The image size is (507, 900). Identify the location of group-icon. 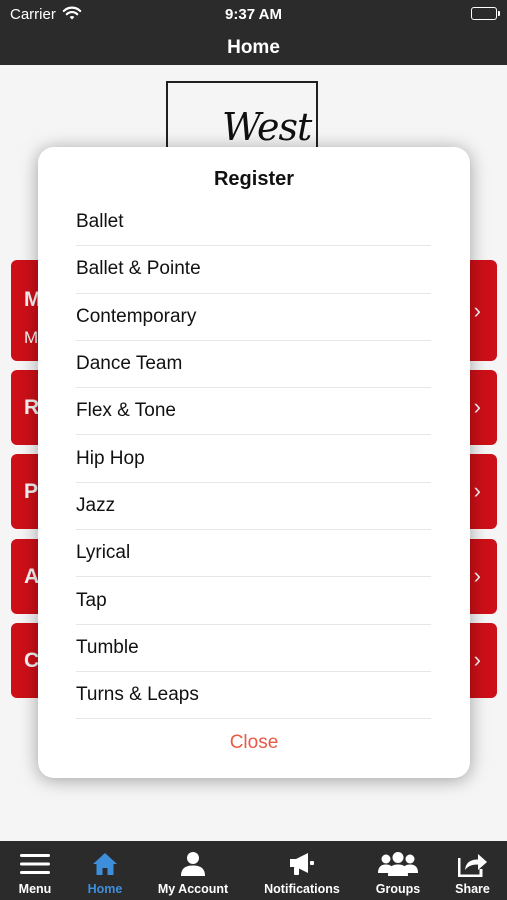
(398, 864).